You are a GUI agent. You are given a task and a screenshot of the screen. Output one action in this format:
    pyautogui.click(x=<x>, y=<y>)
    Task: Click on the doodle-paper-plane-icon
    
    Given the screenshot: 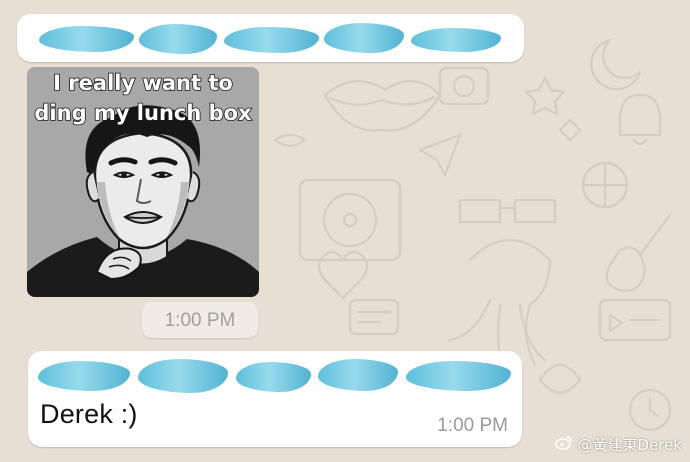 What is the action you would take?
    pyautogui.click(x=440, y=155)
    